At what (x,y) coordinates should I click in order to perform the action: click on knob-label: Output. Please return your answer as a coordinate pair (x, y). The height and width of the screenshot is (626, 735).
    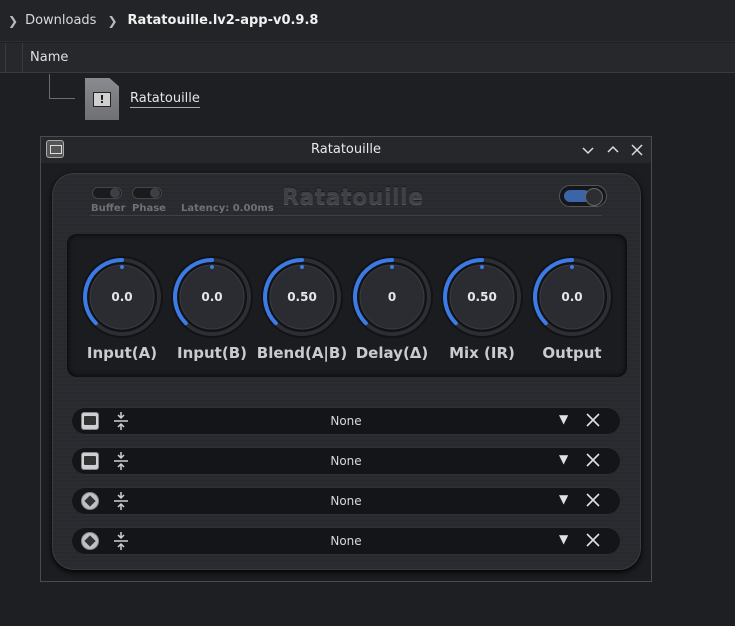
    Looking at the image, I should click on (572, 353).